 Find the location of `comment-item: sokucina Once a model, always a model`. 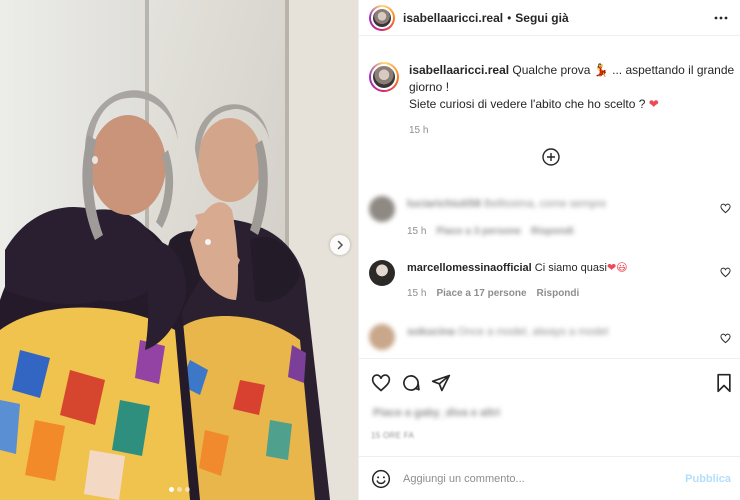

comment-item: sokucina Once a model, always a model is located at coordinates (553, 337).